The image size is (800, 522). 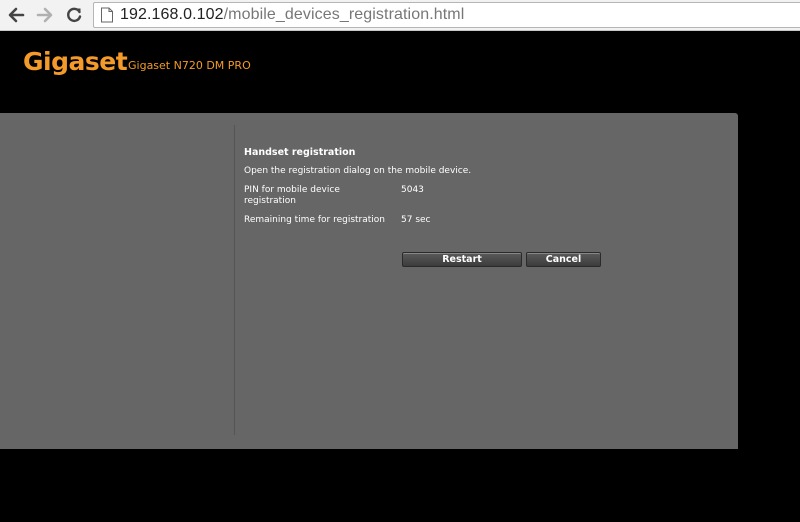 I want to click on forward-button, so click(x=45, y=15).